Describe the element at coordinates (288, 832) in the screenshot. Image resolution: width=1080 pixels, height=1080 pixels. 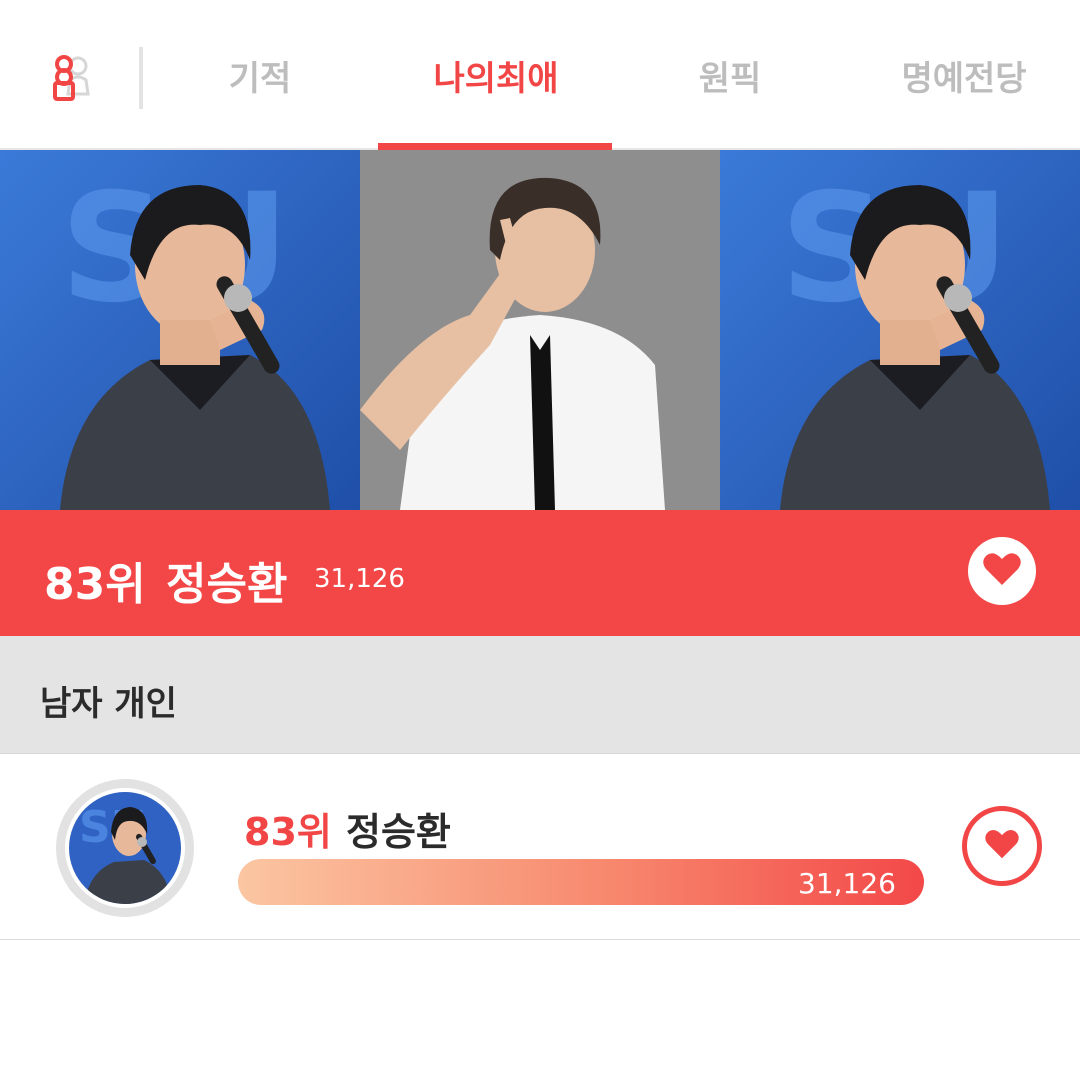
I see `row-rank: 83위` at that location.